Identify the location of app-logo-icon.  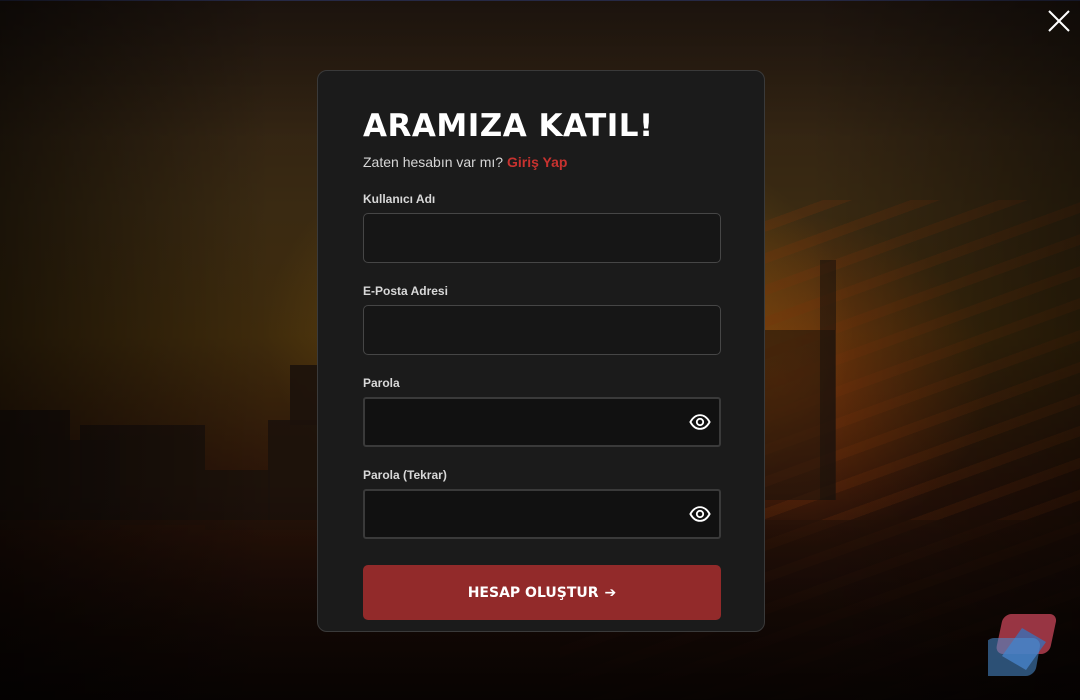
(1022, 645).